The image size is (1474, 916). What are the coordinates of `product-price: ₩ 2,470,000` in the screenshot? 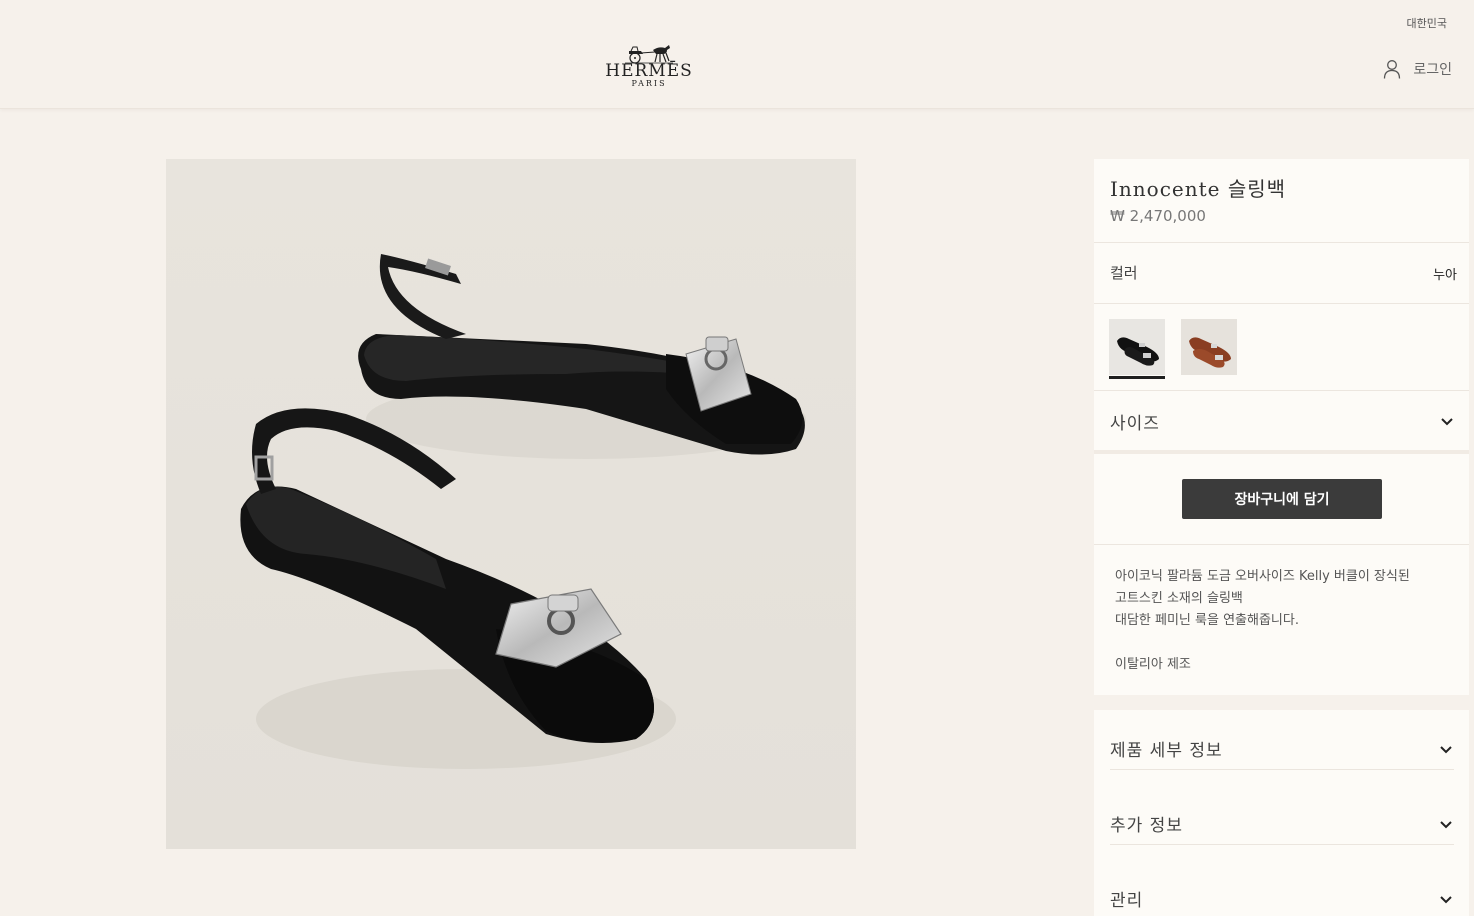 It's located at (1158, 216).